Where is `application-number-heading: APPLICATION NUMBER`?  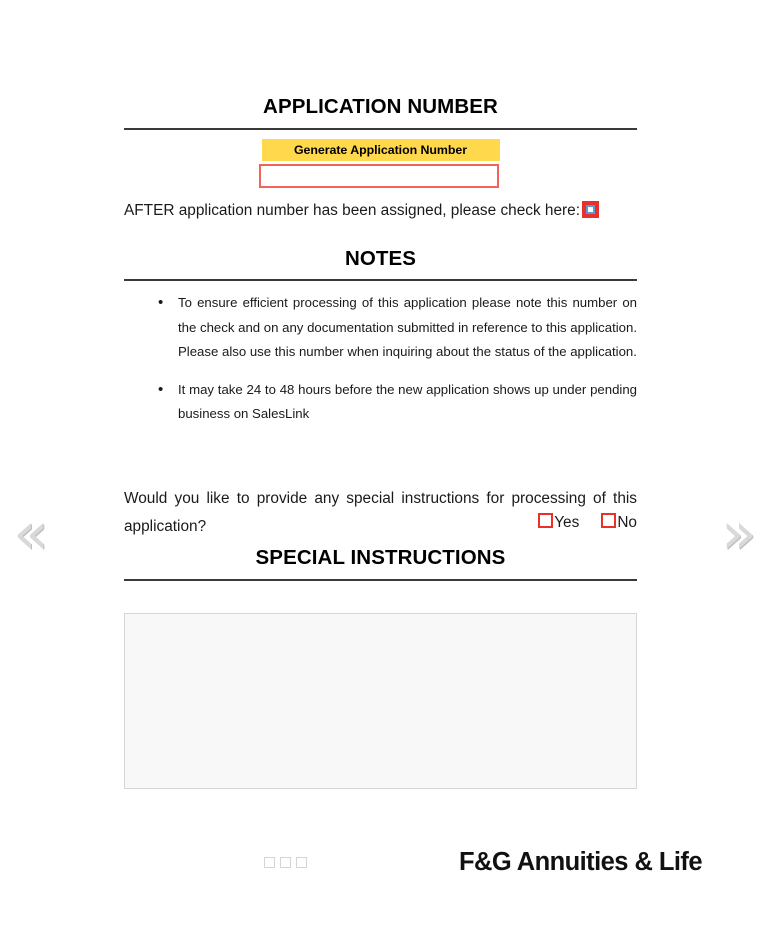 application-number-heading: APPLICATION NUMBER is located at coordinates (380, 106).